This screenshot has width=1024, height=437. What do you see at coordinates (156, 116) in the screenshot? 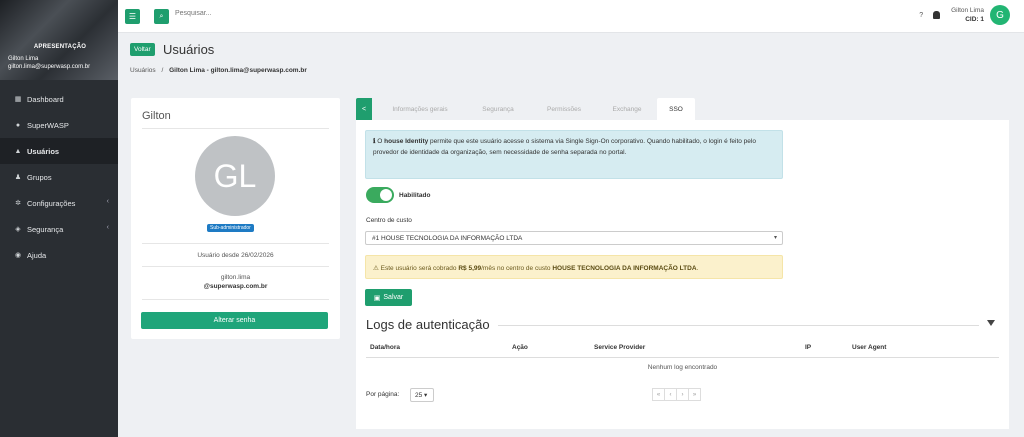
I see `profile-name: Gilton` at bounding box center [156, 116].